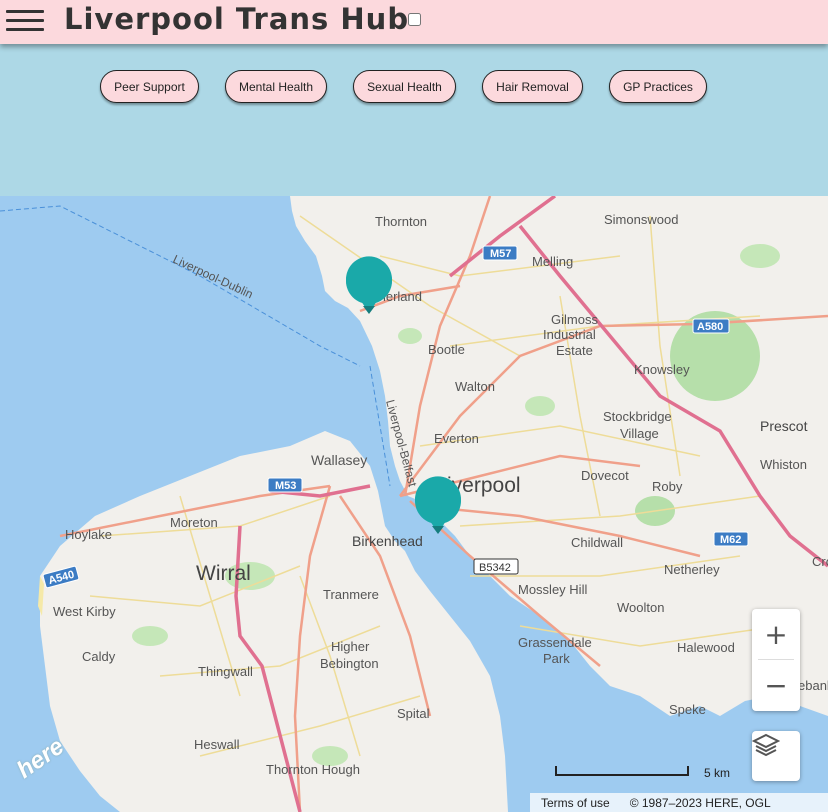 The height and width of the screenshot is (812, 828). I want to click on zoom-in-icon: +, so click(776, 634).